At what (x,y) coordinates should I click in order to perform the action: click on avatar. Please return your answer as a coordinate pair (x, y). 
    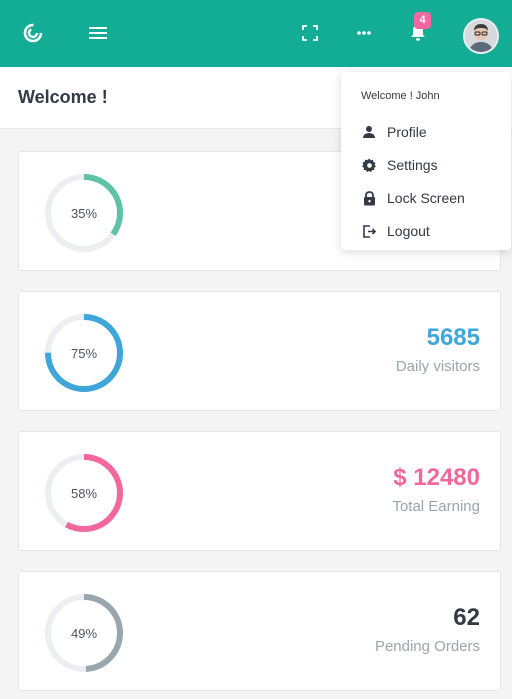
    Looking at the image, I should click on (481, 36).